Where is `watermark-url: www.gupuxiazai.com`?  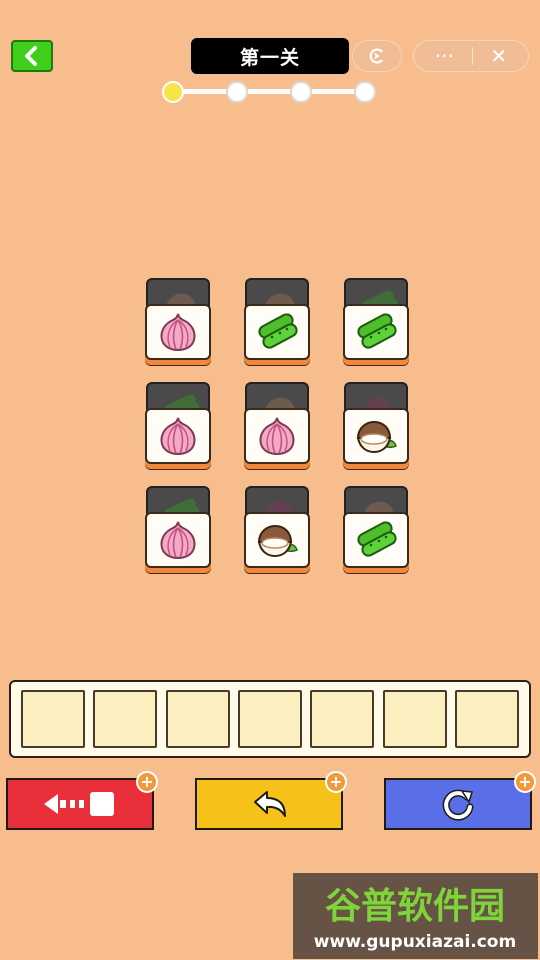
watermark-url: www.gupuxiazai.com is located at coordinates (415, 942).